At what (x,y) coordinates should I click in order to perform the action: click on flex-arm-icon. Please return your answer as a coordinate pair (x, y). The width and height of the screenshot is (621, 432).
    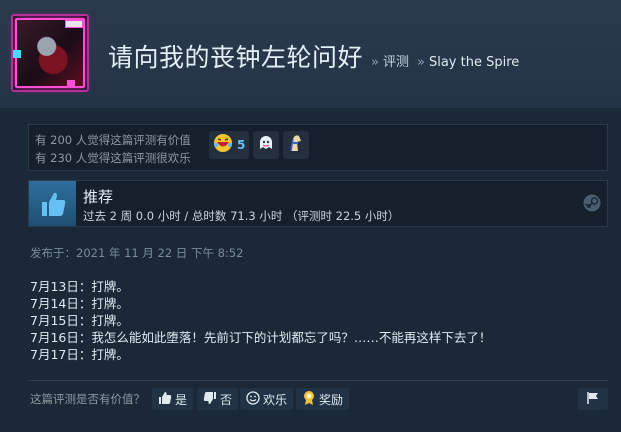
    Looking at the image, I should click on (296, 145).